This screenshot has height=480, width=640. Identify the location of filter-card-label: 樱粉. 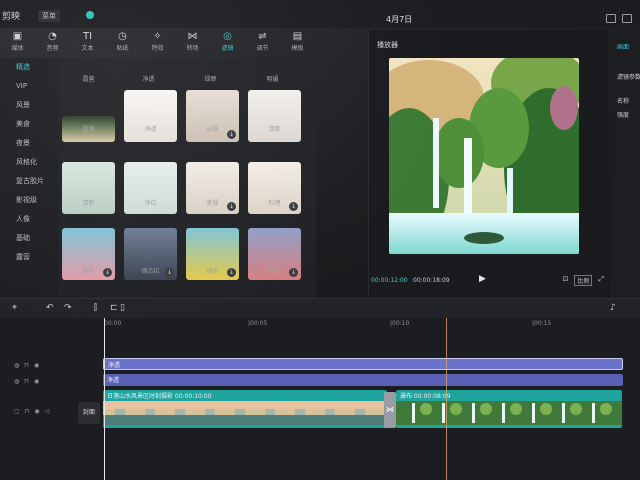
(88, 271).